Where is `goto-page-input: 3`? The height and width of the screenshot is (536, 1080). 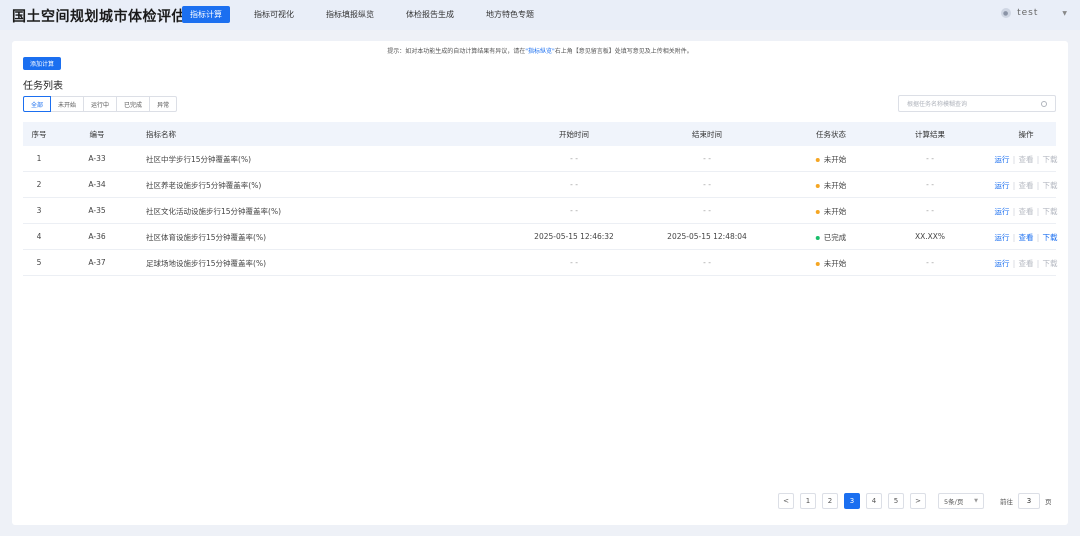
goto-page-input: 3 is located at coordinates (1029, 501).